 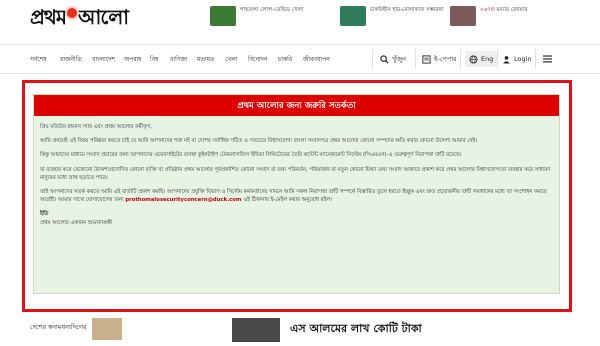 I want to click on language-toggle: Eng, so click(x=481, y=59).